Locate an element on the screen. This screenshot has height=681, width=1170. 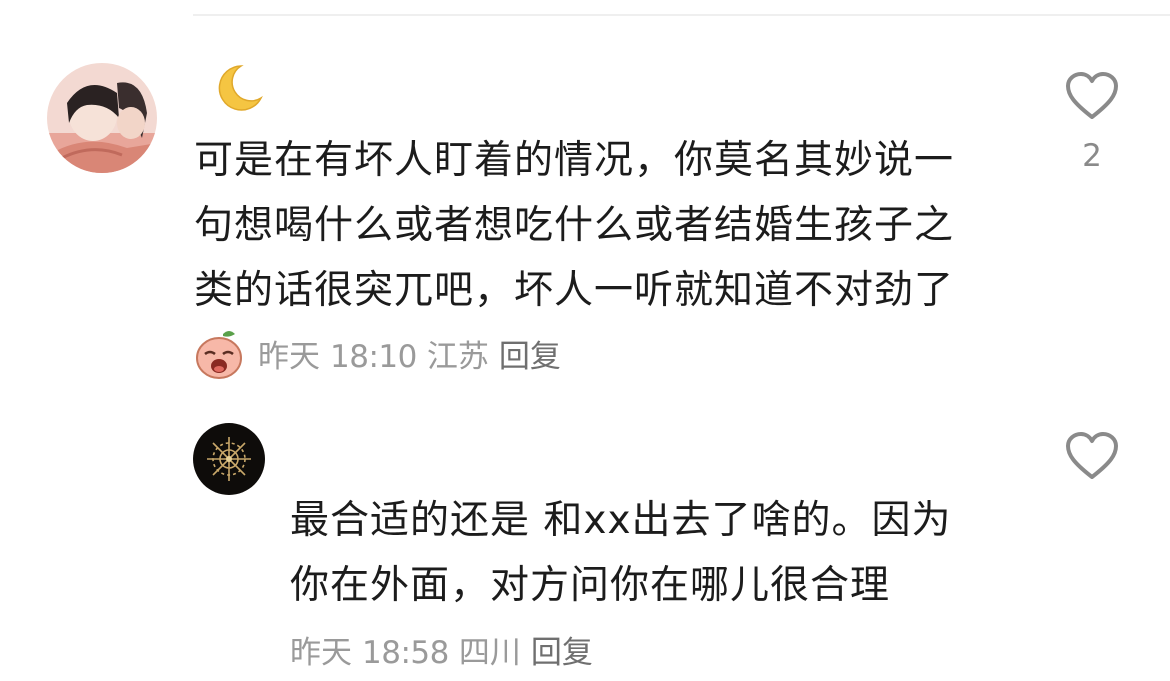
comment-line: 句想喝什么或者想吃什么或者结婚生孩子之 is located at coordinates (574, 225).